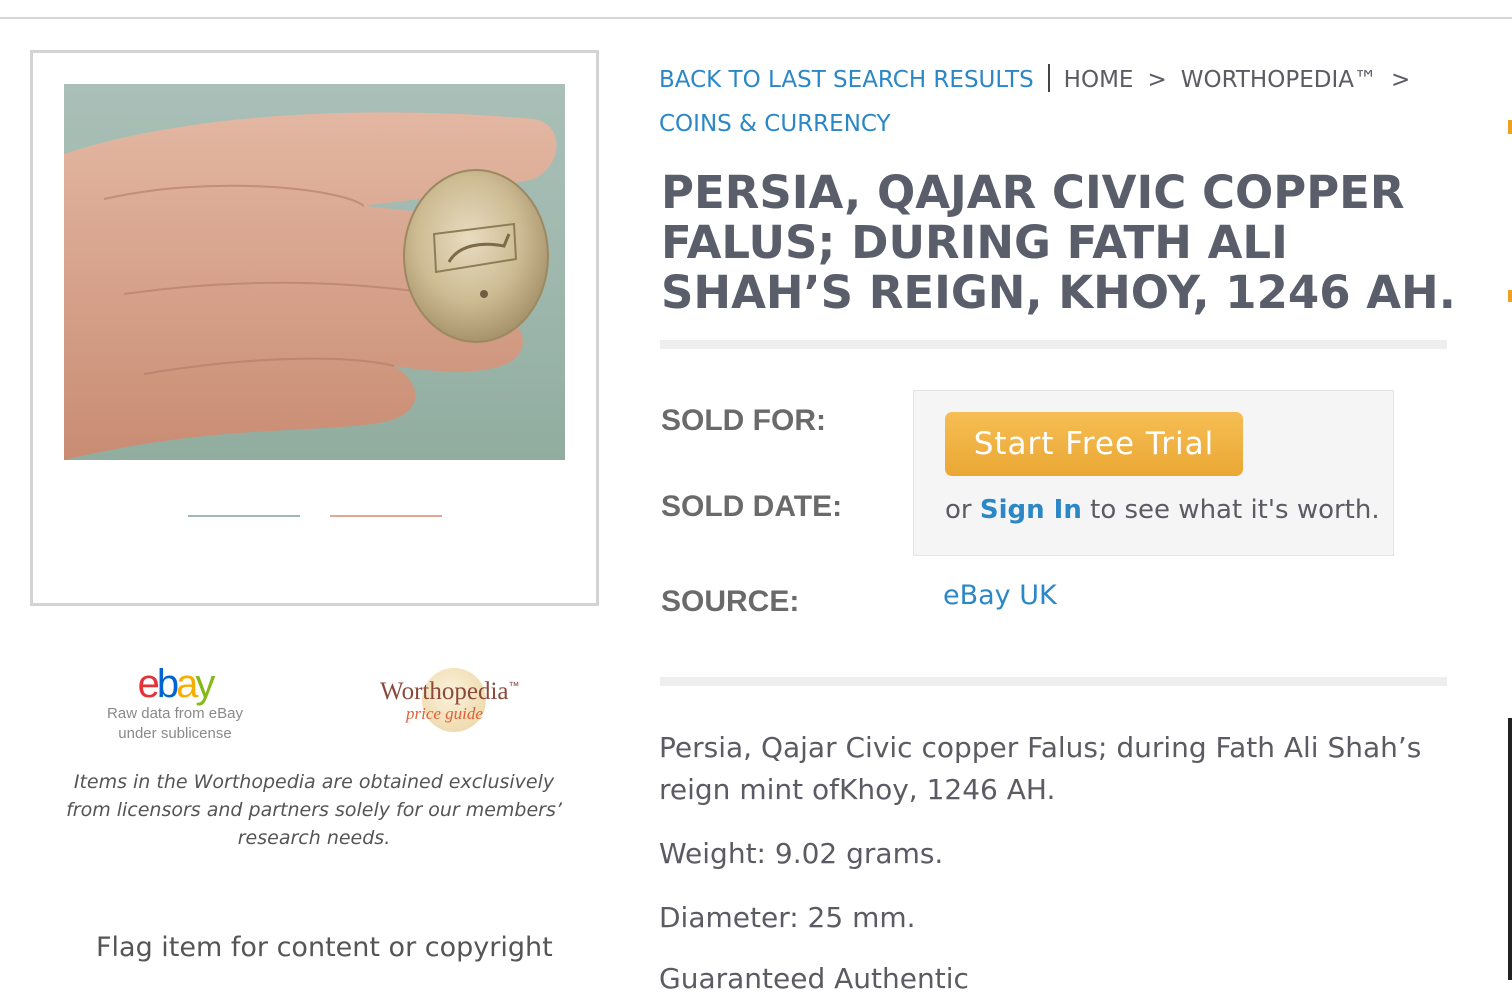 This screenshot has height=1000, width=1512. I want to click on coin-photo-illustration, so click(310, 286).